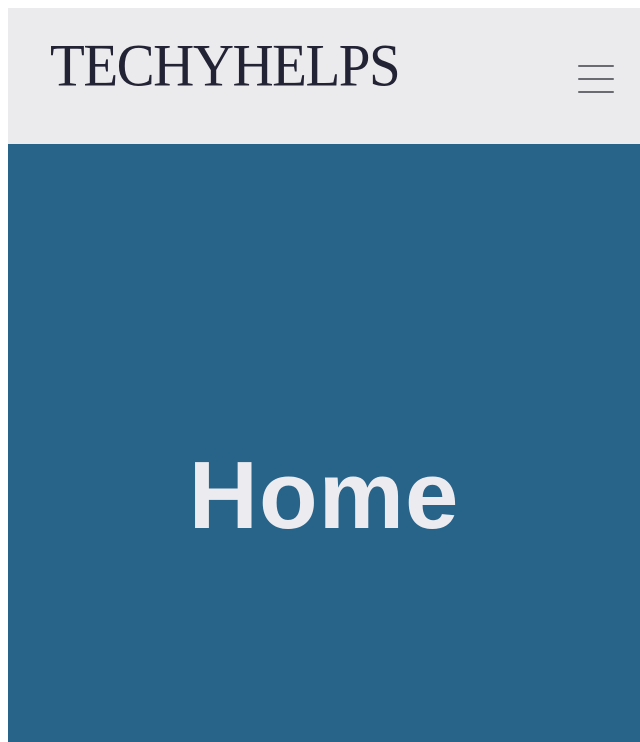  Describe the element at coordinates (225, 66) in the screenshot. I see `site-logo: TECHYHELPS` at that location.